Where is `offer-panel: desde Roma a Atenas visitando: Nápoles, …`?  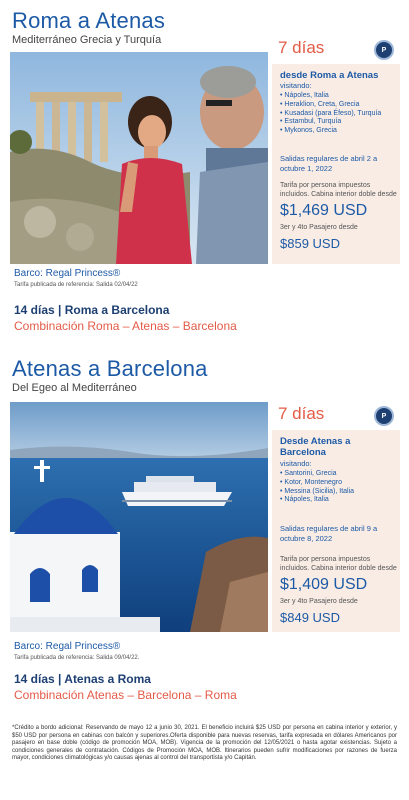 offer-panel: desde Roma a Atenas visitando: Nápoles, … is located at coordinates (336, 164).